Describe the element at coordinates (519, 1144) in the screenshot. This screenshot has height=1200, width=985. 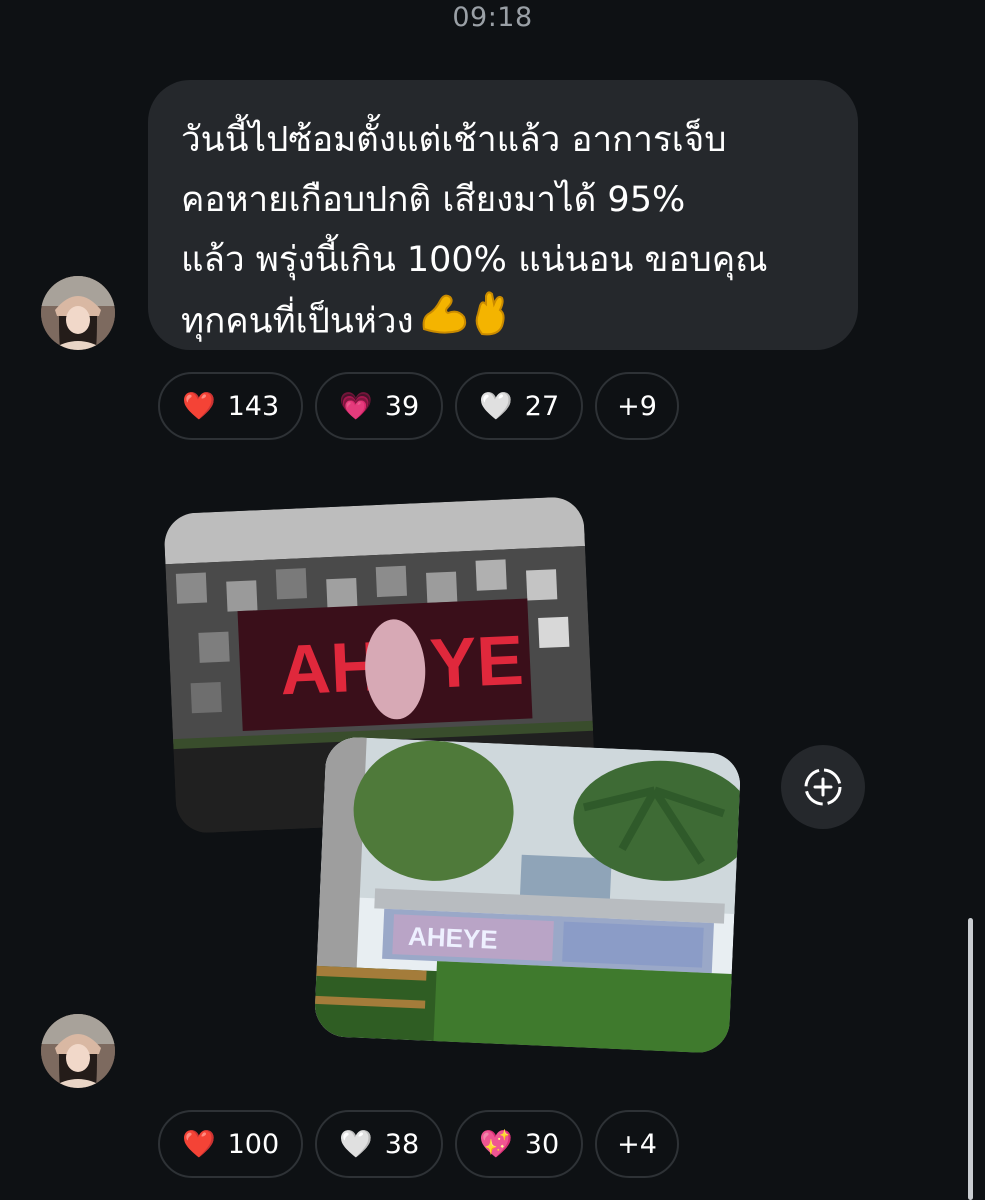
I see `reaction-pill: 💖 30` at that location.